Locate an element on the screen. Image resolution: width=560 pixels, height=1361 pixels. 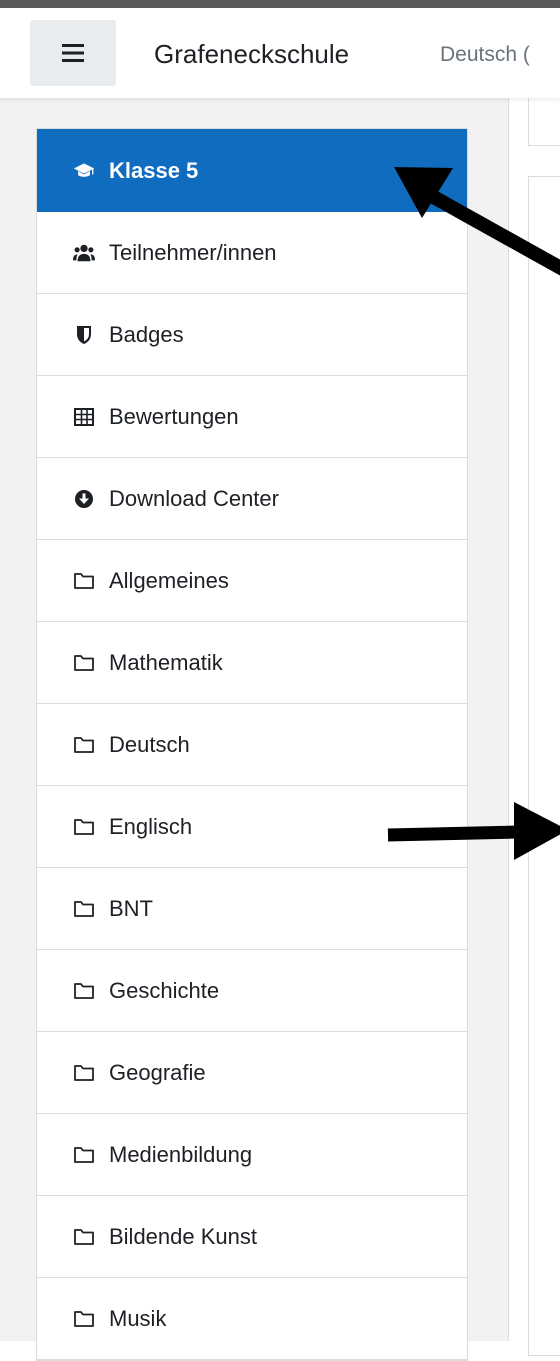
nav-item-label: Geografie is located at coordinates (157, 1072).